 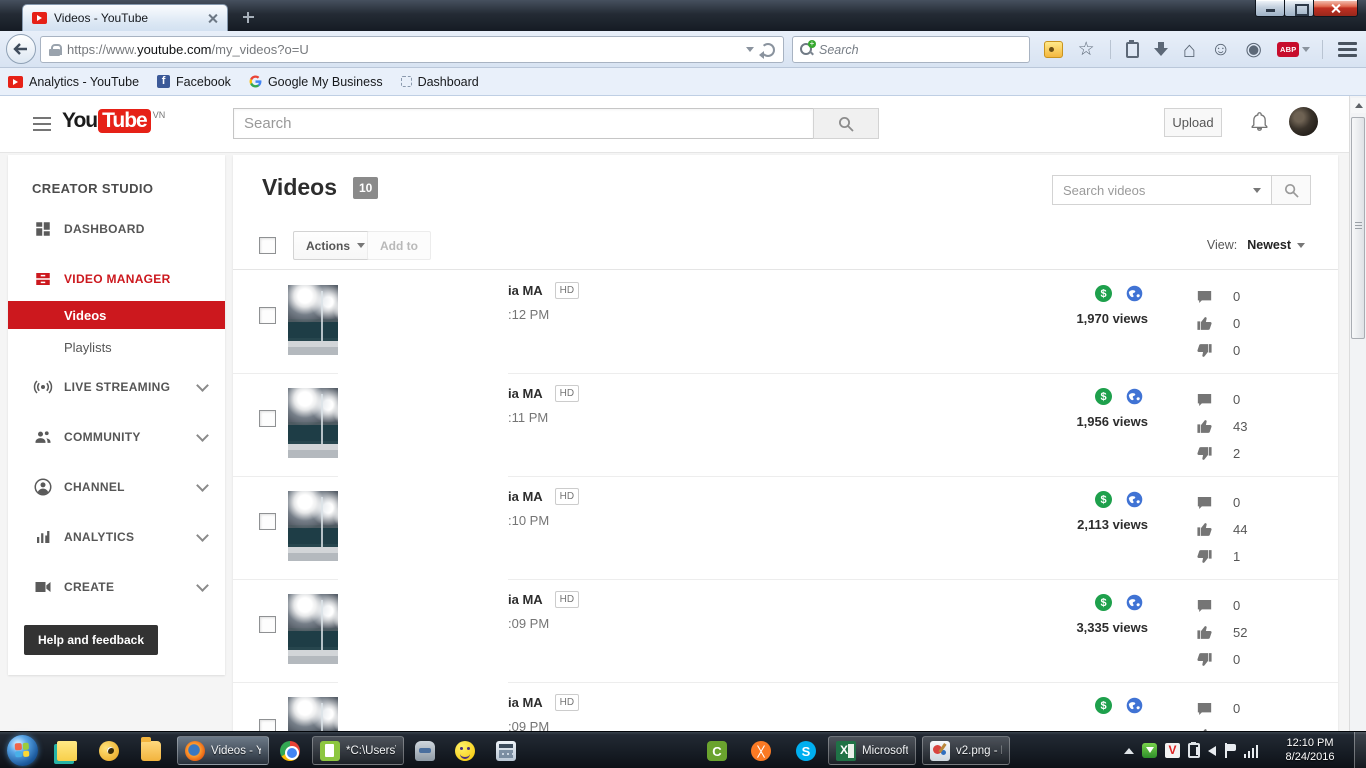 What do you see at coordinates (1149, 750) in the screenshot?
I see `idm-tray-icon` at bounding box center [1149, 750].